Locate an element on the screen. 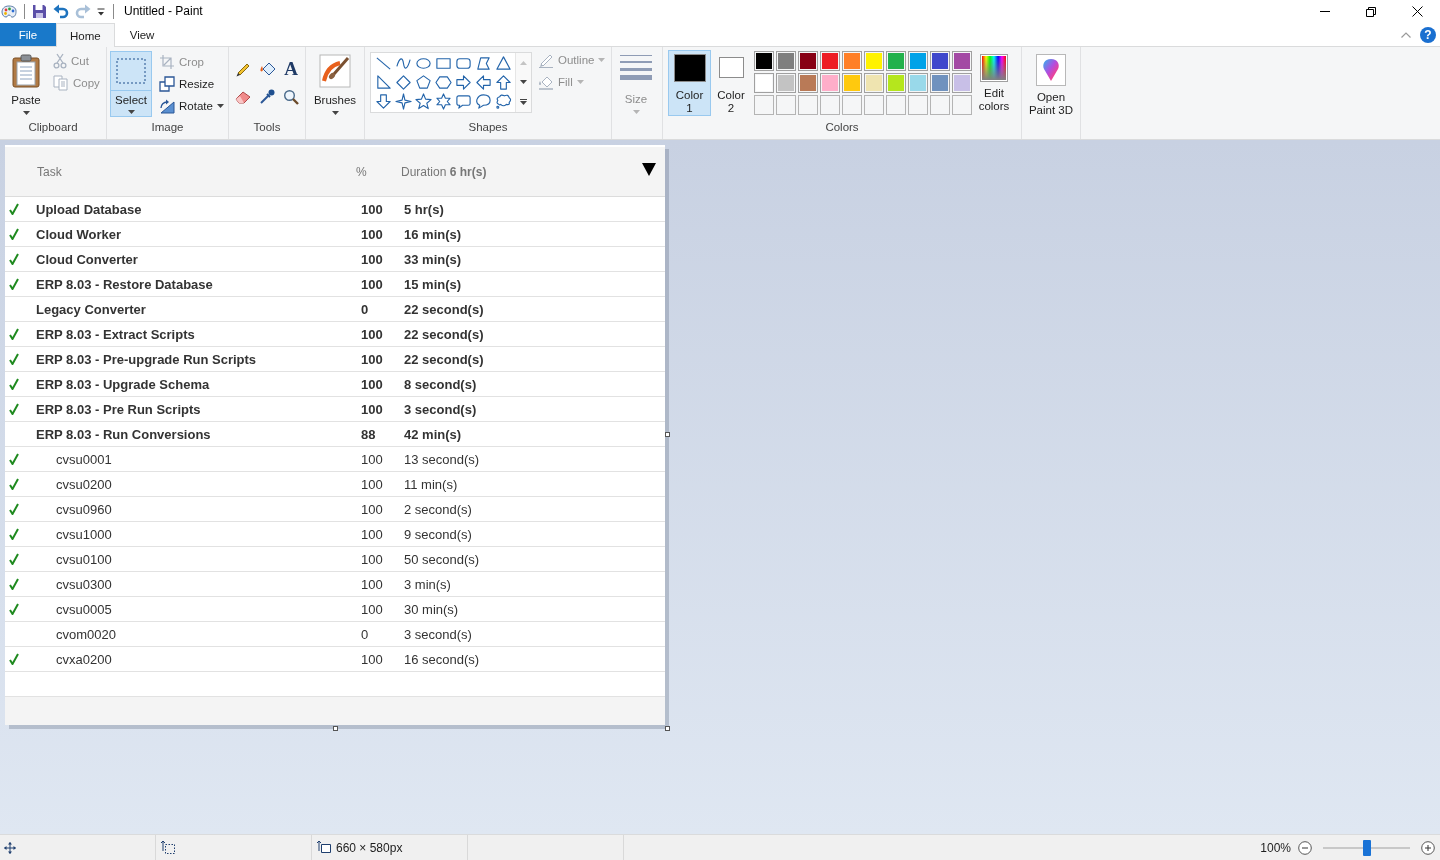 This screenshot has height=860, width=1440. help-button: ? is located at coordinates (1428, 34).